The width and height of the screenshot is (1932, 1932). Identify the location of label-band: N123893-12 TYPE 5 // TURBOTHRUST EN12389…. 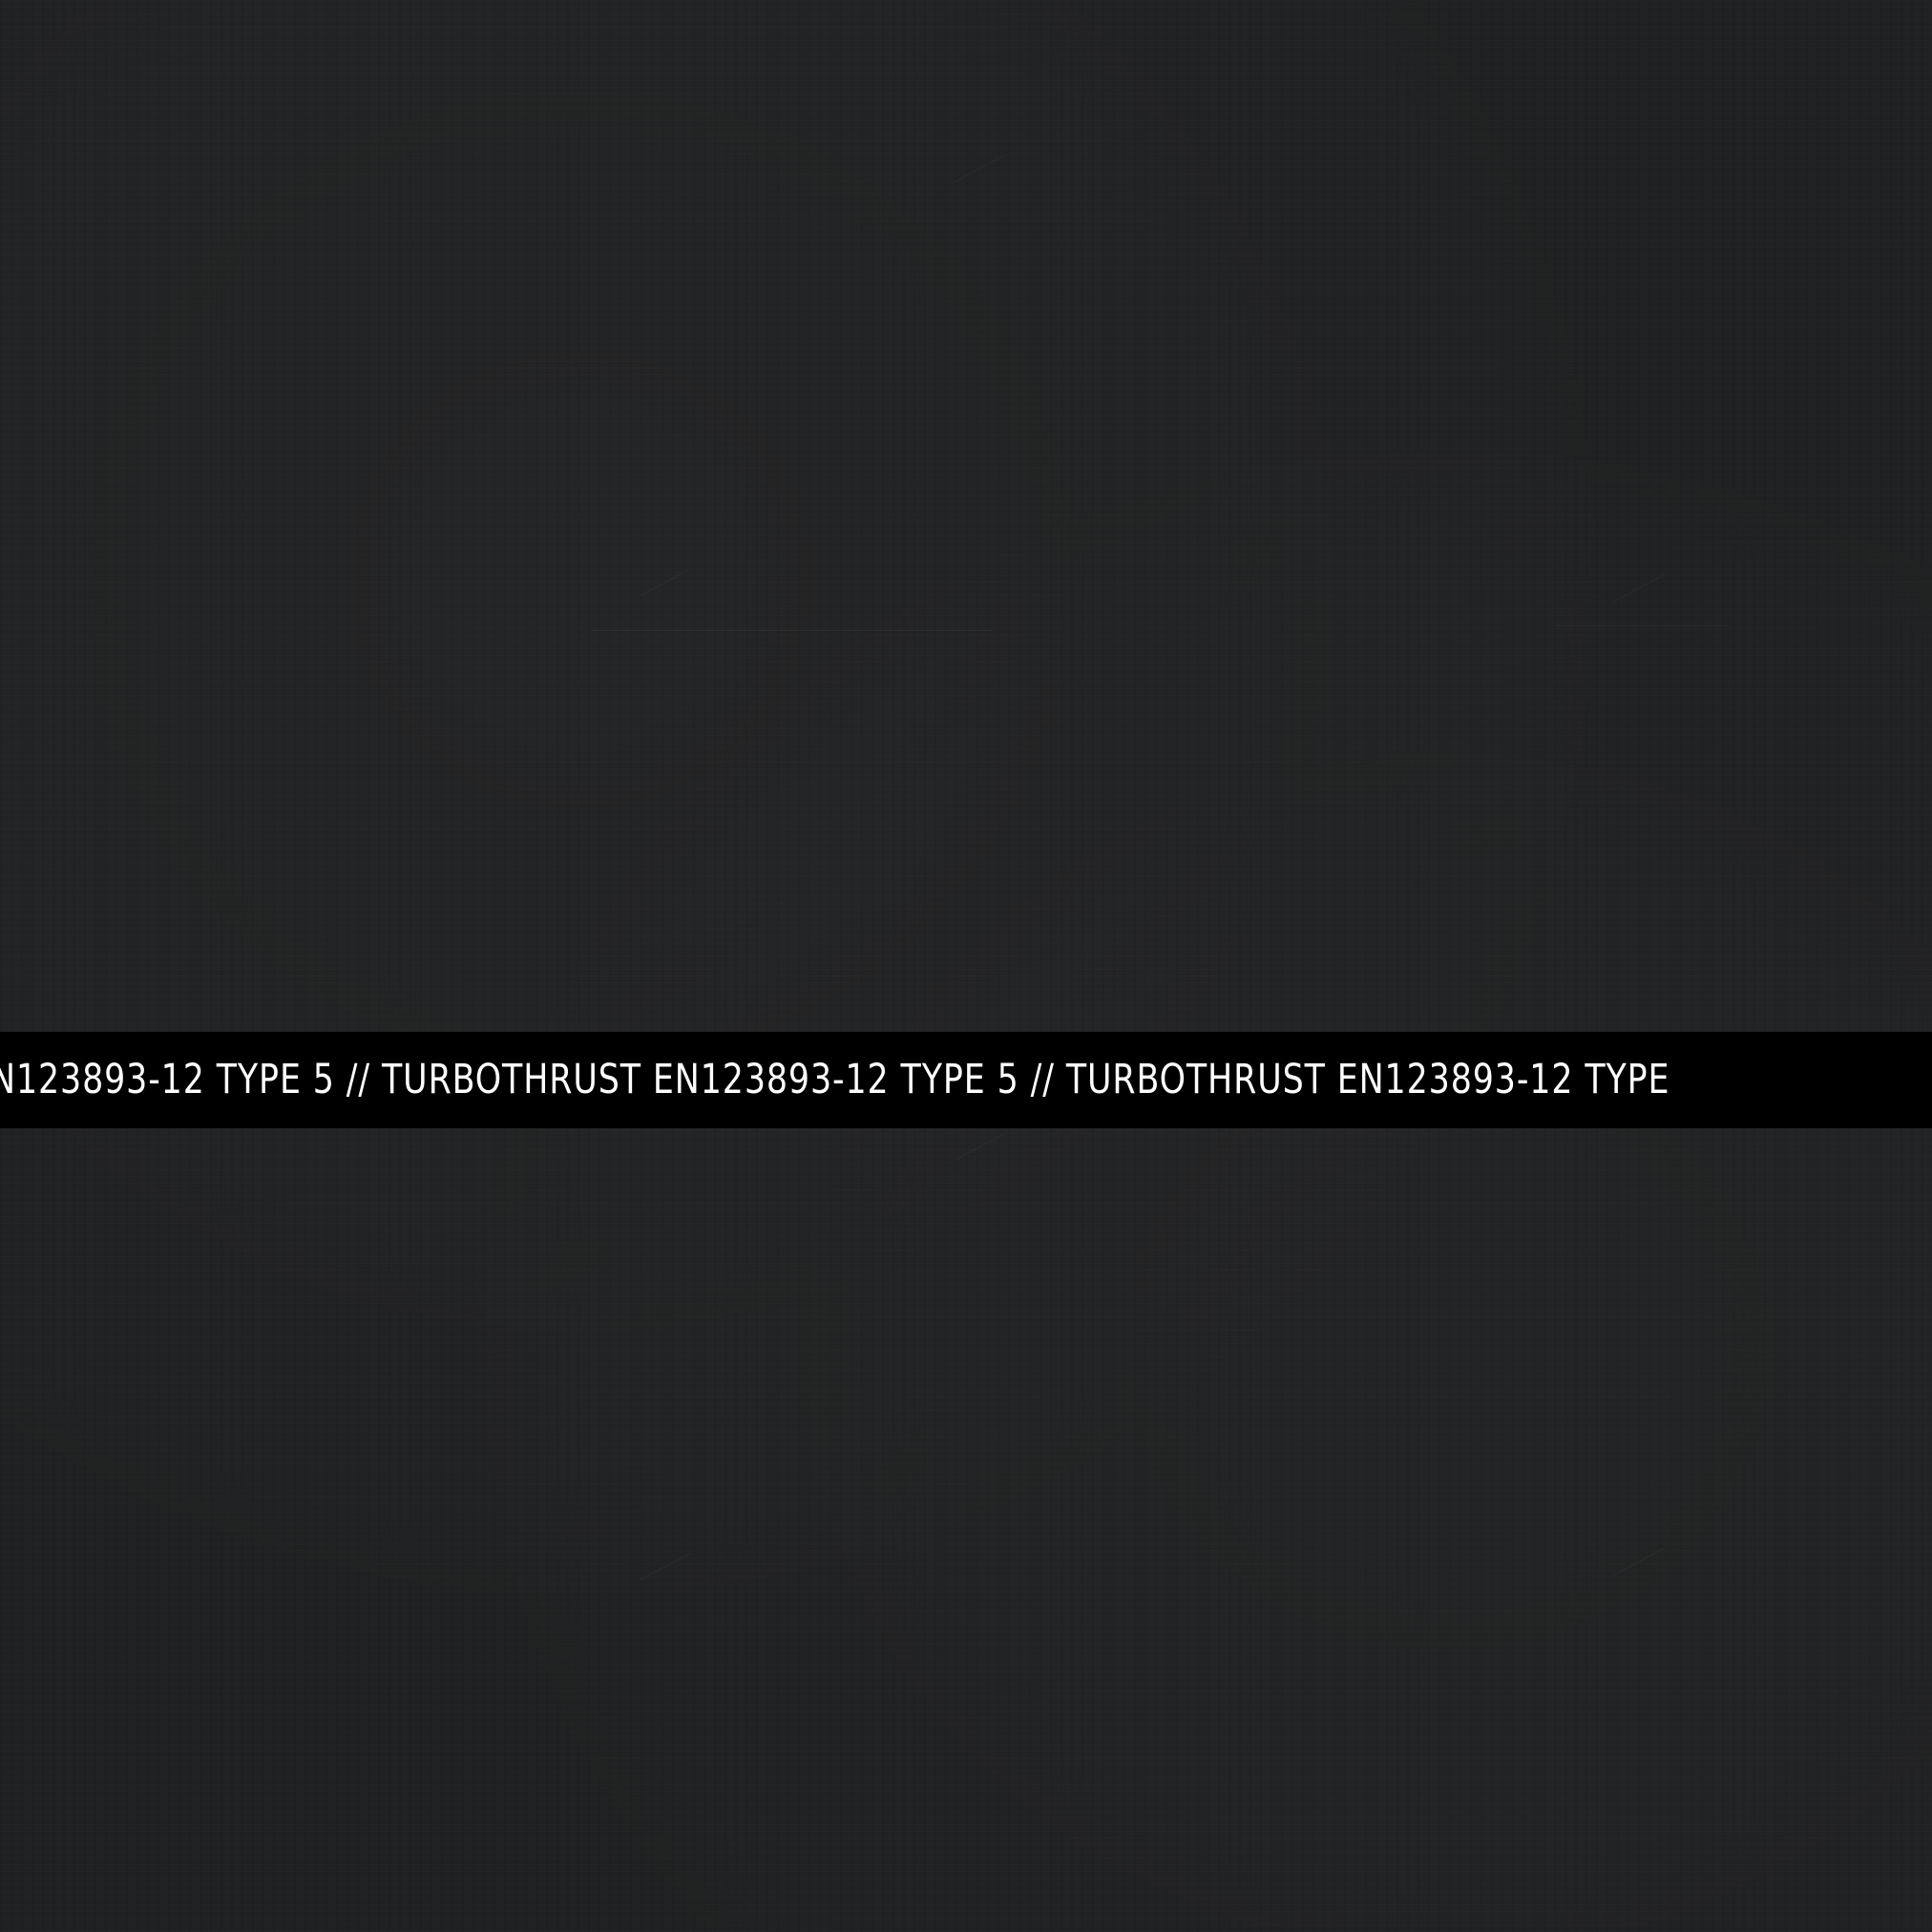
(966, 1080).